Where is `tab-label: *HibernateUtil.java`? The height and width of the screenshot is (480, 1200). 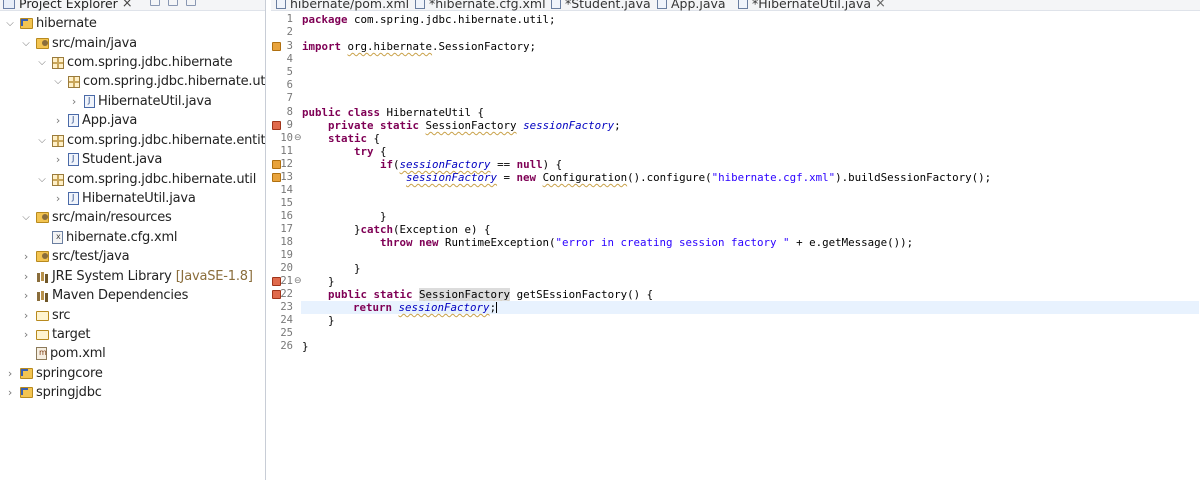
tab-label: *HibernateUtil.java is located at coordinates (812, 5).